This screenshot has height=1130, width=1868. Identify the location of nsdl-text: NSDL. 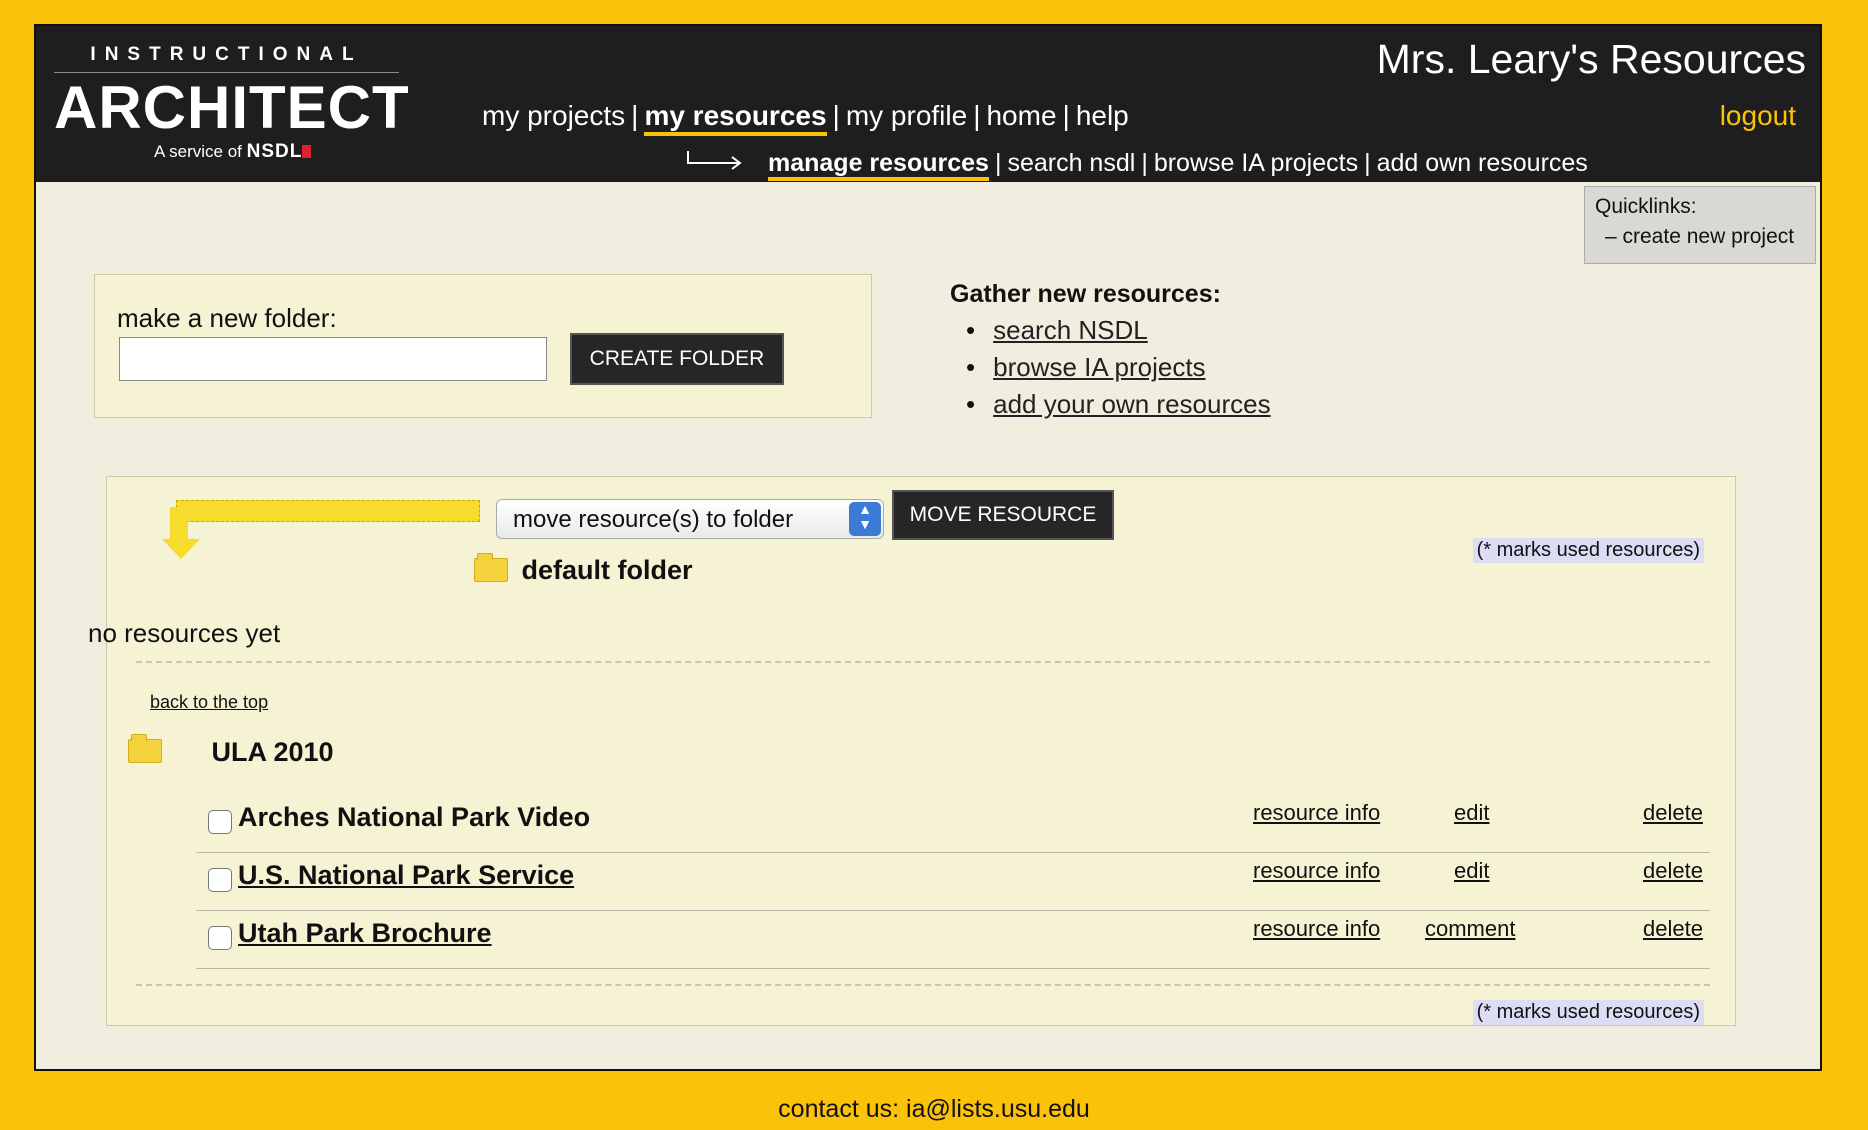
(274, 151).